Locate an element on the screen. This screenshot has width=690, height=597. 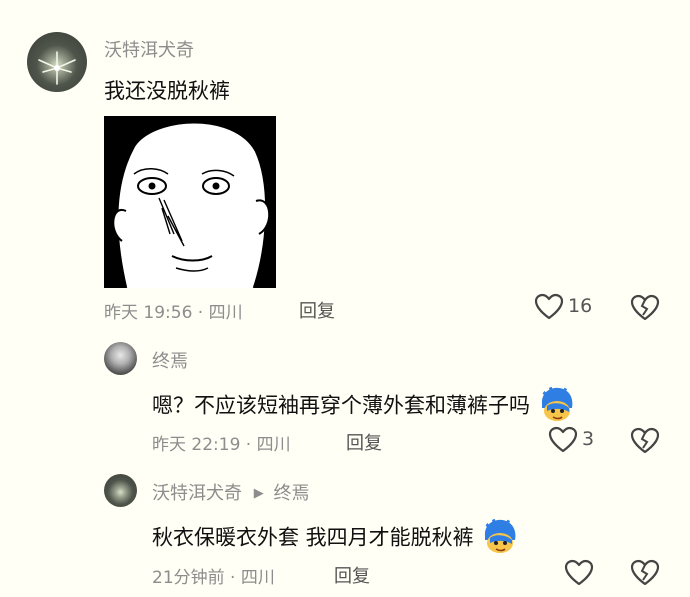
like-button: 16 is located at coordinates (563, 308).